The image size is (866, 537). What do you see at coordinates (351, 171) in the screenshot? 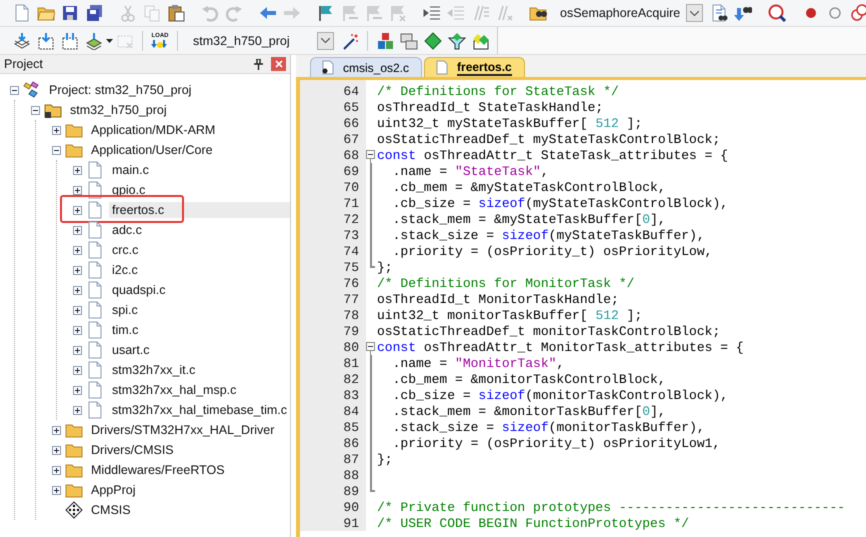
I see `line-number: 69` at bounding box center [351, 171].